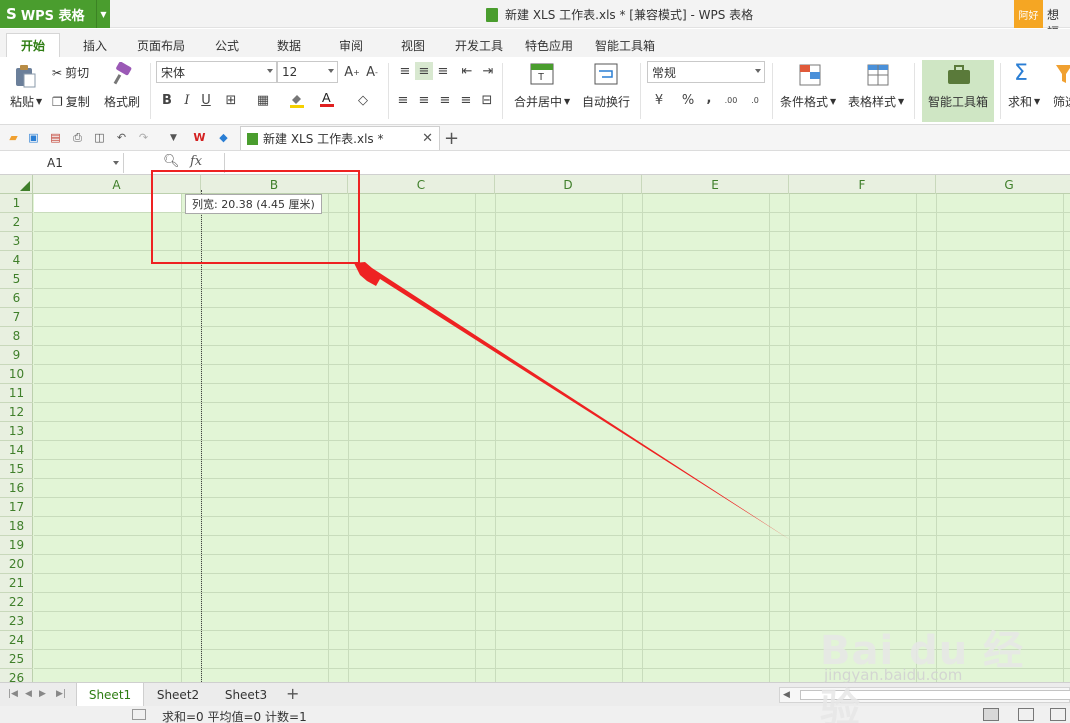 The width and height of the screenshot is (1070, 723). What do you see at coordinates (445, 100) in the screenshot?
I see `align-right-icon: ≡` at bounding box center [445, 100].